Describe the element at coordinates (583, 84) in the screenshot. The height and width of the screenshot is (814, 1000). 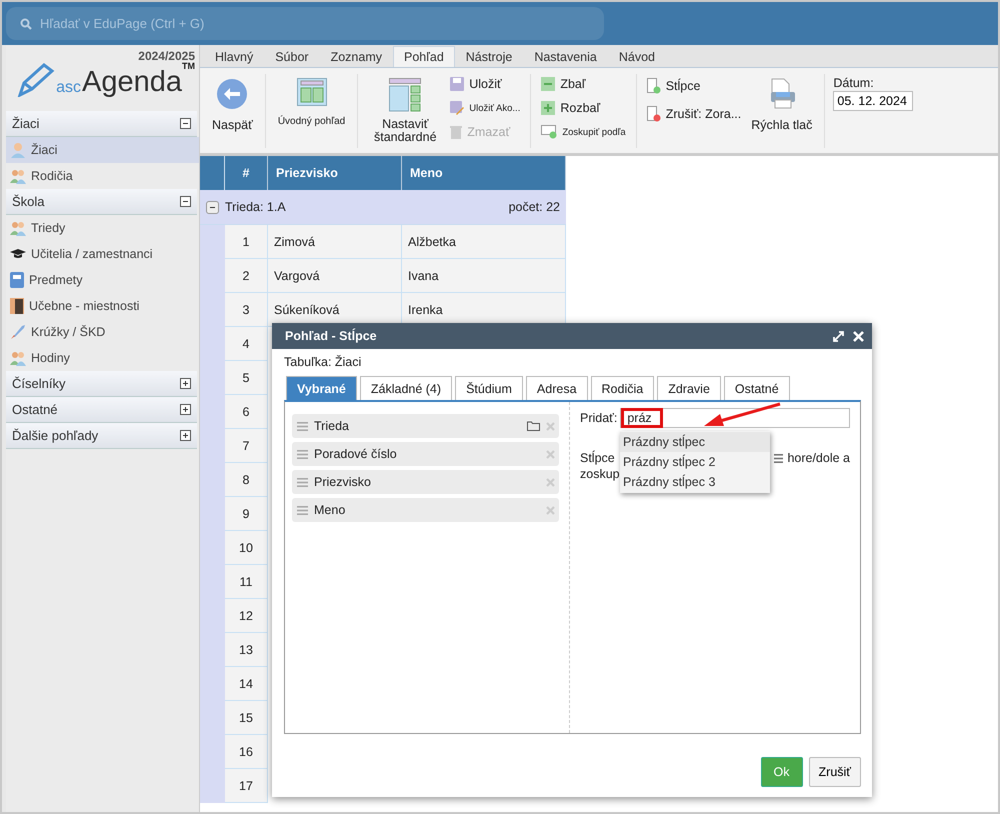
I see `collapse-button: Zbaľ` at that location.